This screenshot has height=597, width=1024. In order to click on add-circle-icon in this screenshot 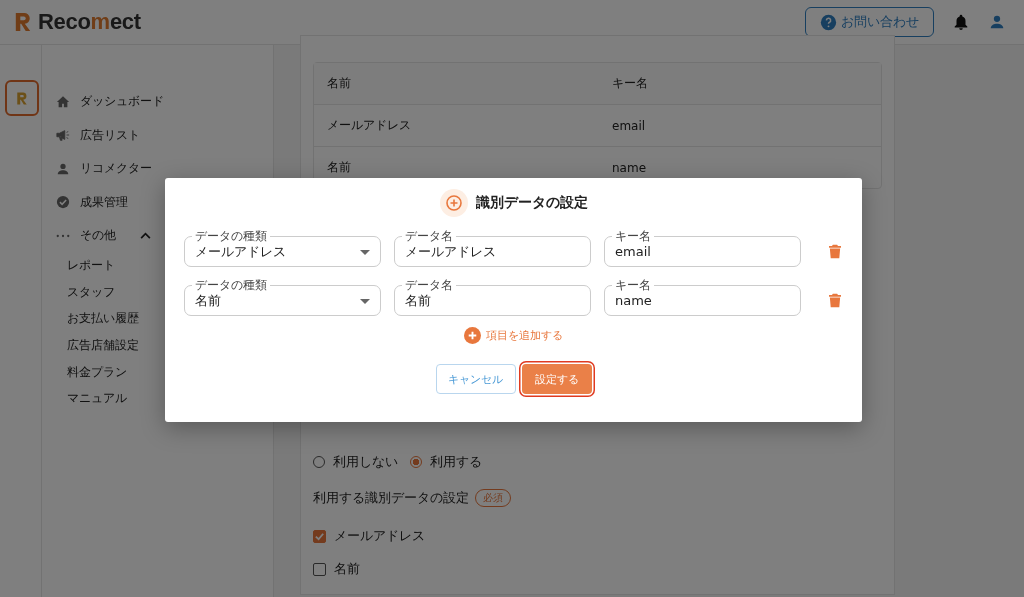, I will do `click(453, 203)`.